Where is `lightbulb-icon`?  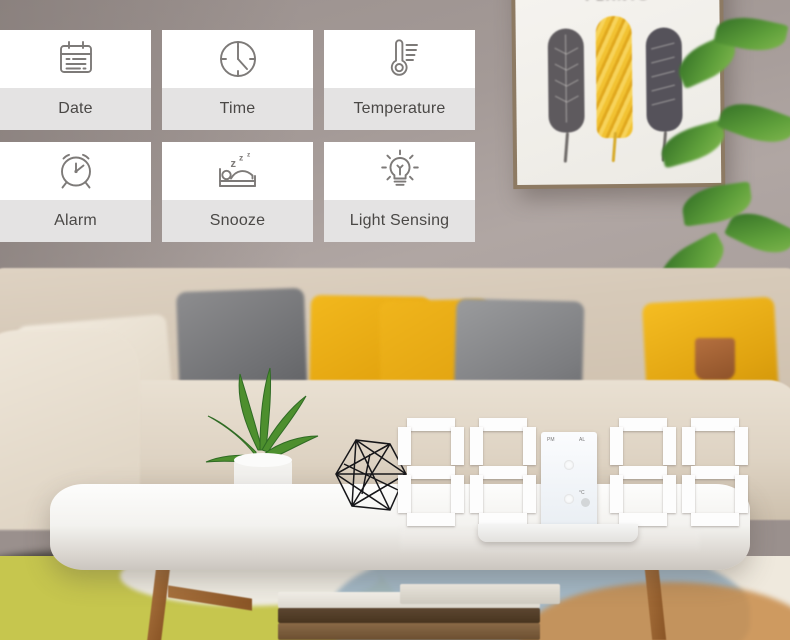
lightbulb-icon is located at coordinates (399, 167).